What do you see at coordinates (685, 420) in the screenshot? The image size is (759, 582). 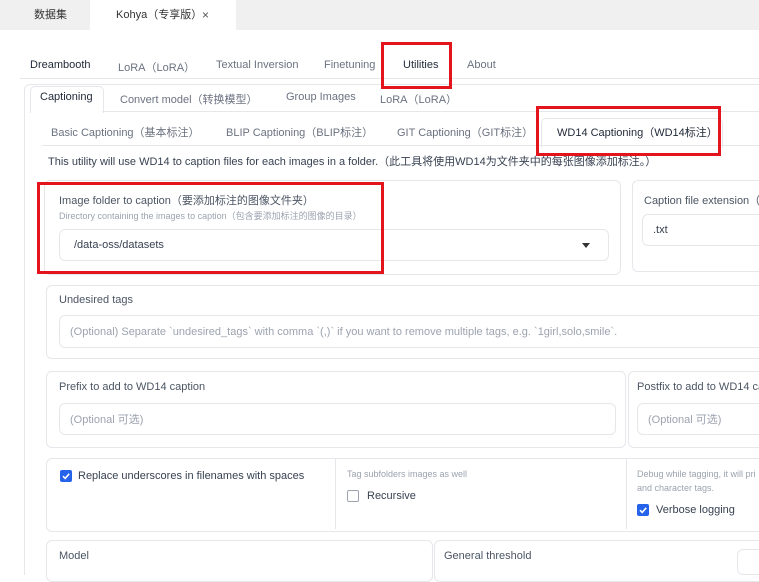 I see `postfix-placeholder: (Optional 可选)` at bounding box center [685, 420].